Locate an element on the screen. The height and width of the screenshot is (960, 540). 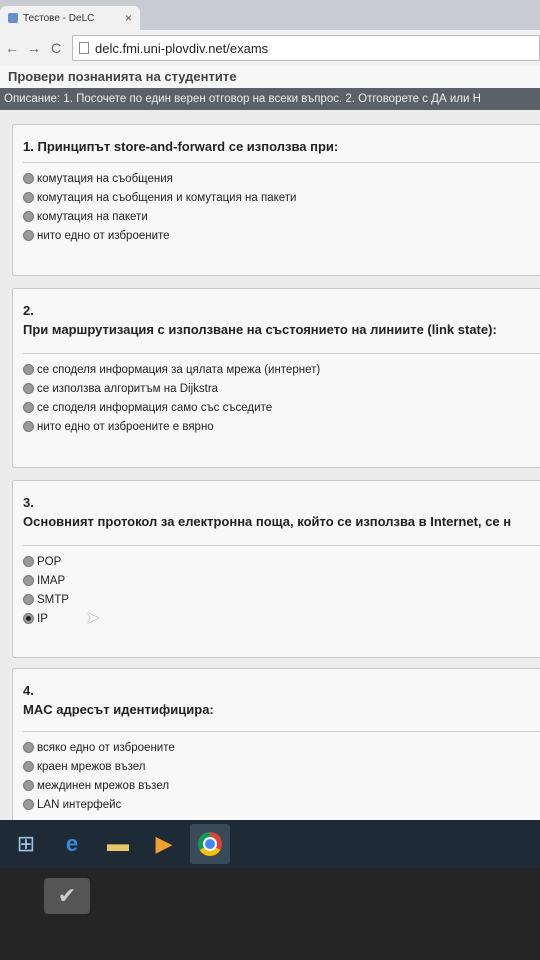
checkmark-logo-icon: ✔ is located at coordinates (67, 896).